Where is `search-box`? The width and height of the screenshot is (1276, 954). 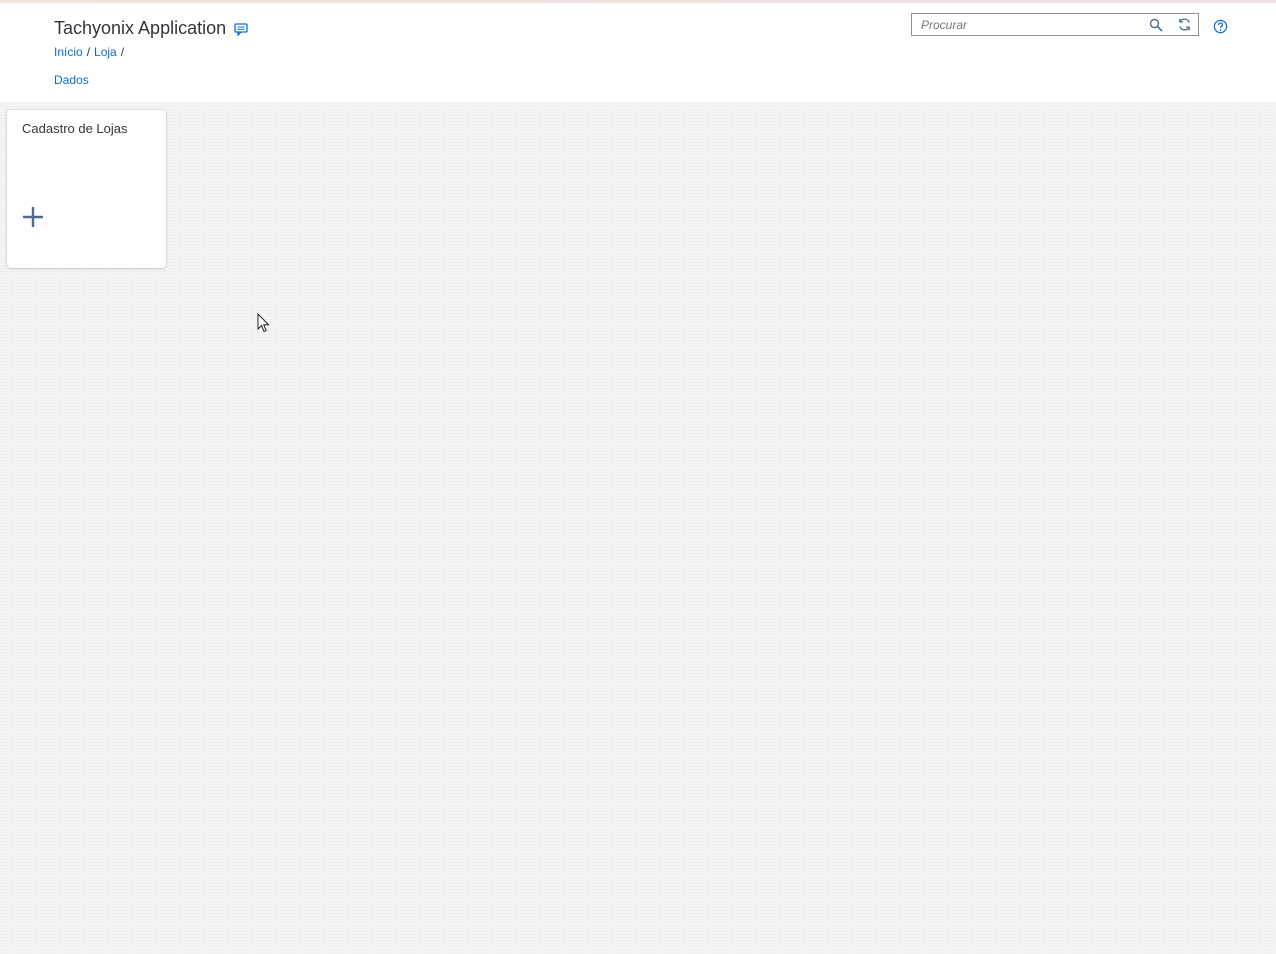 search-box is located at coordinates (1055, 24).